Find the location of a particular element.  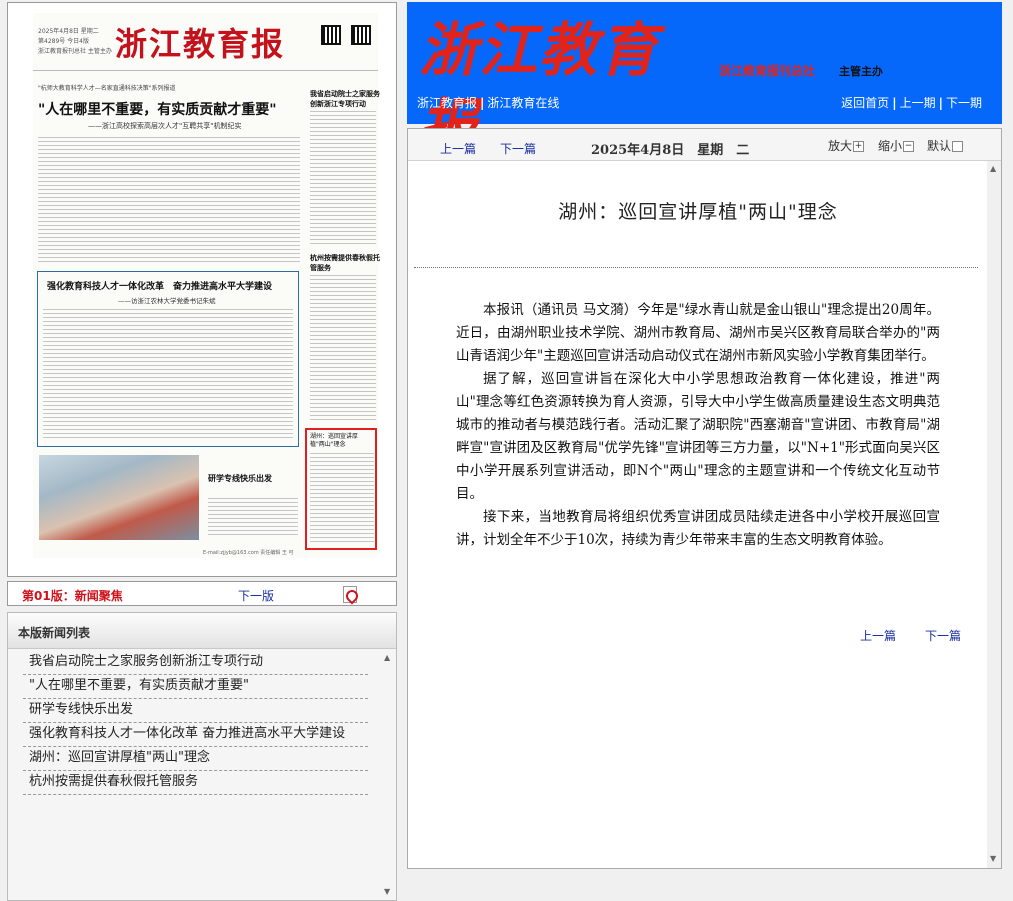

news-list-item: 我省启动院士之家服务创新浙江专项行动 is located at coordinates (195, 663).